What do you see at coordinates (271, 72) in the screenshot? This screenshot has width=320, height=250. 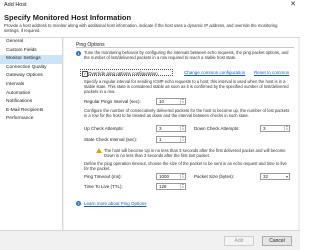 I see `reset-to-common-link: Reset to common` at bounding box center [271, 72].